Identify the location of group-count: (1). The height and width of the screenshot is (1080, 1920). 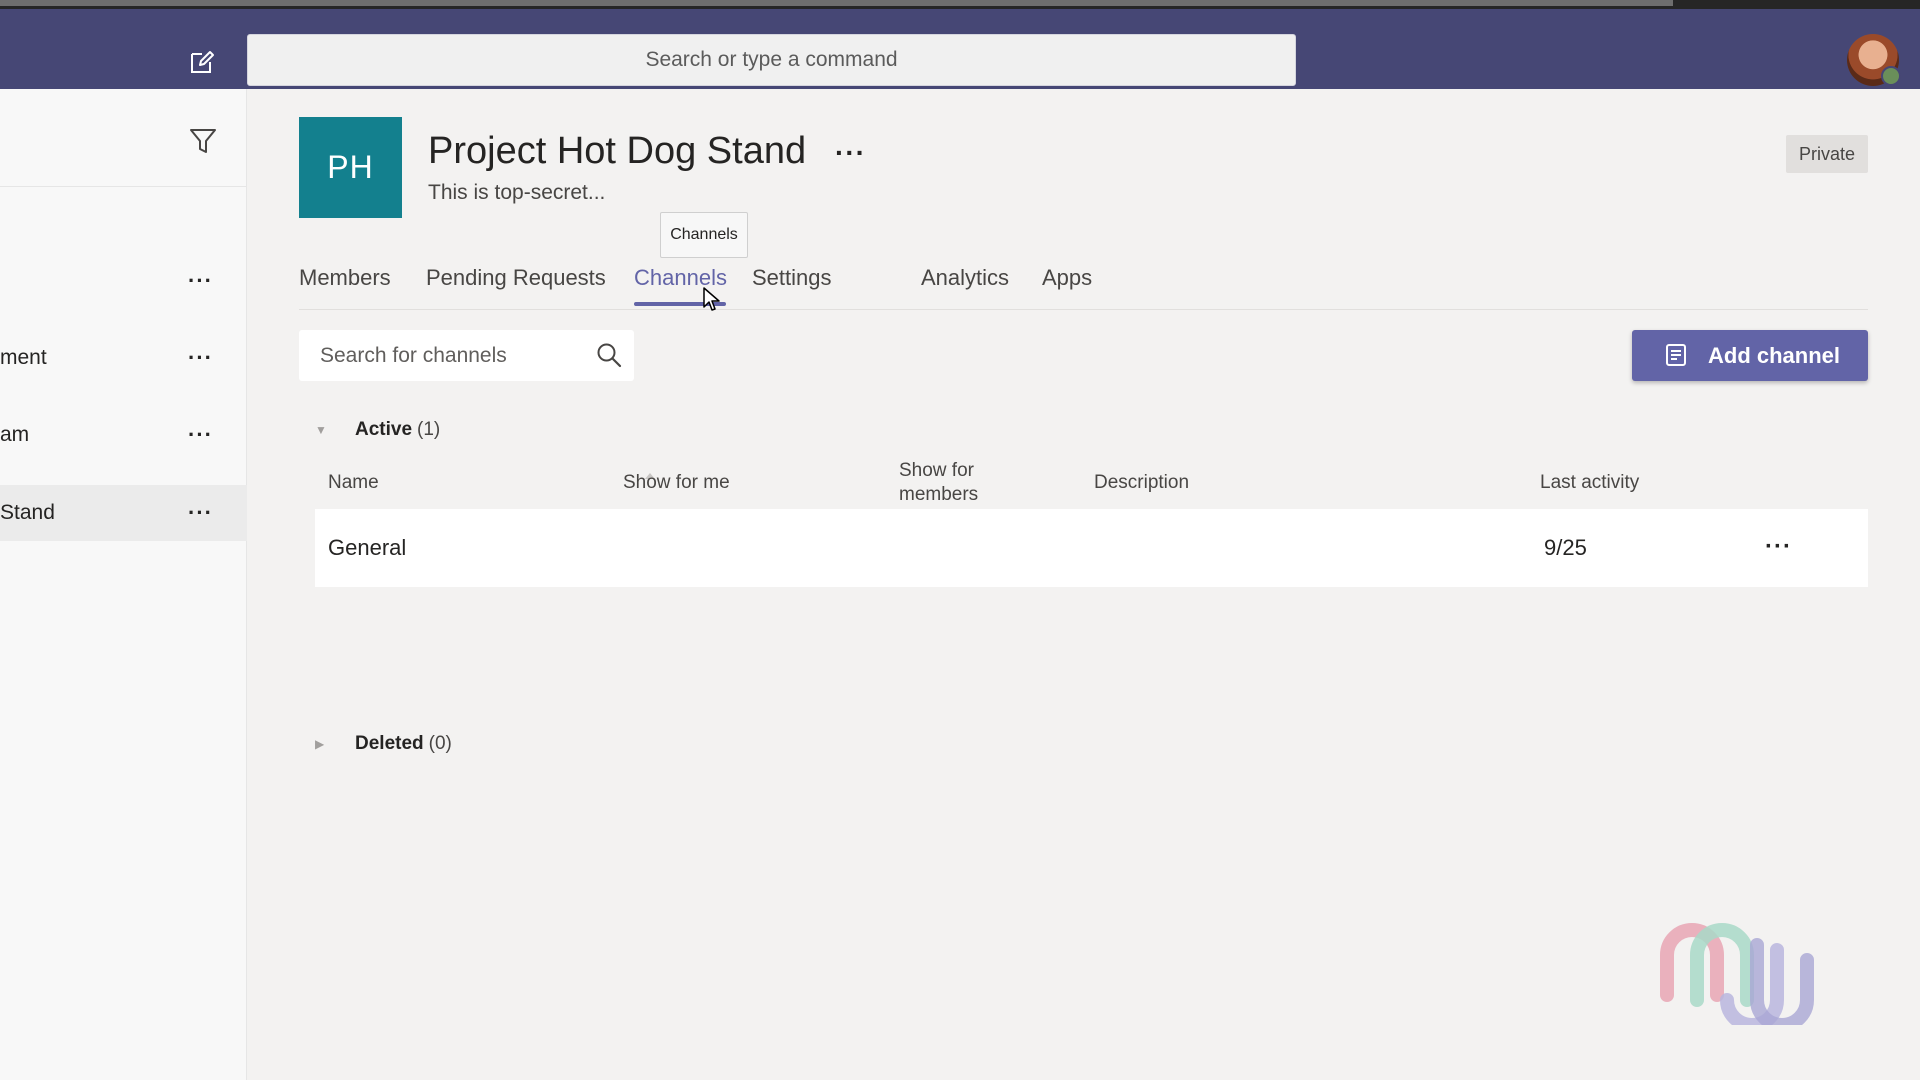
(429, 429).